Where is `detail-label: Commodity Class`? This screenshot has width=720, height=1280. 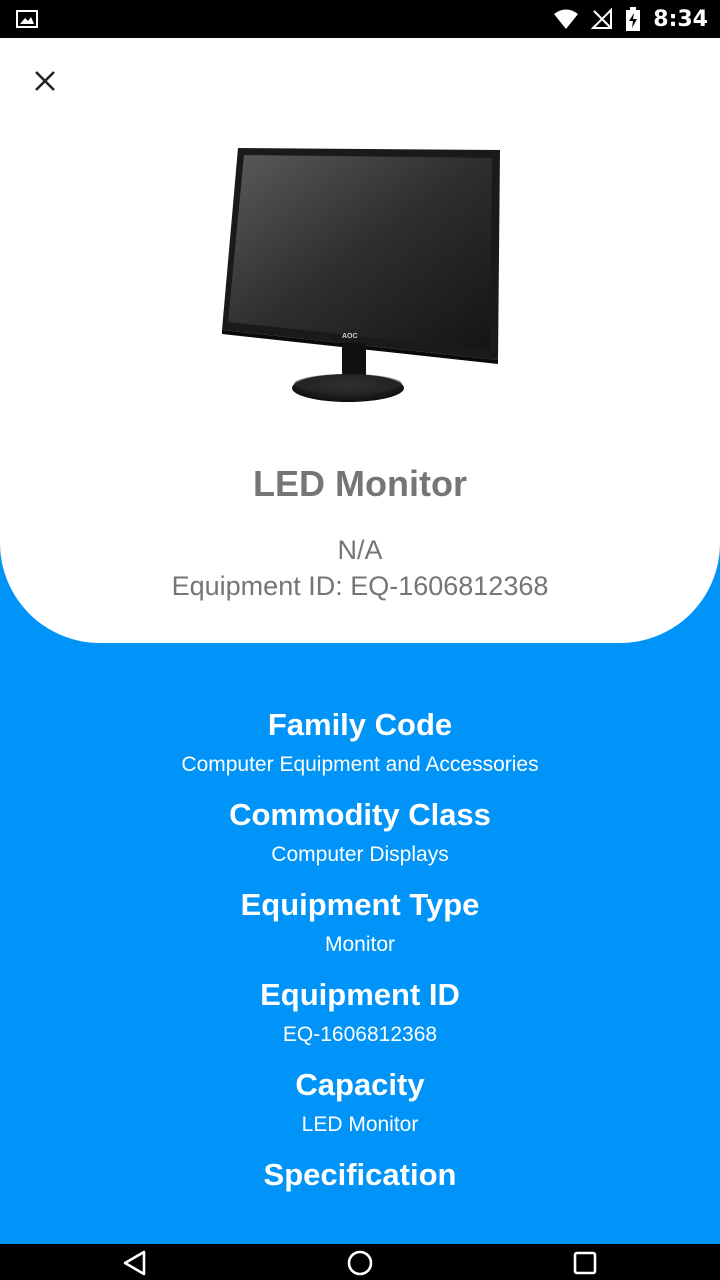
detail-label: Commodity Class is located at coordinates (360, 814).